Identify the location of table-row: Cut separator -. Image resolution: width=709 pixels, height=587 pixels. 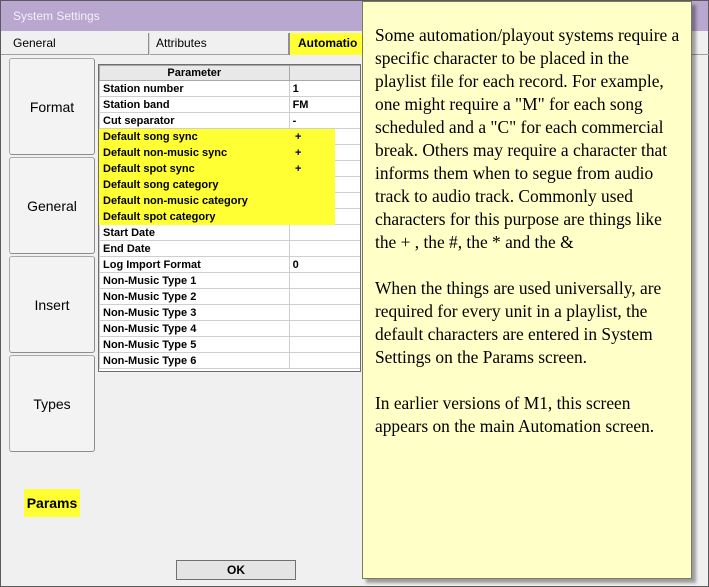
(229, 120).